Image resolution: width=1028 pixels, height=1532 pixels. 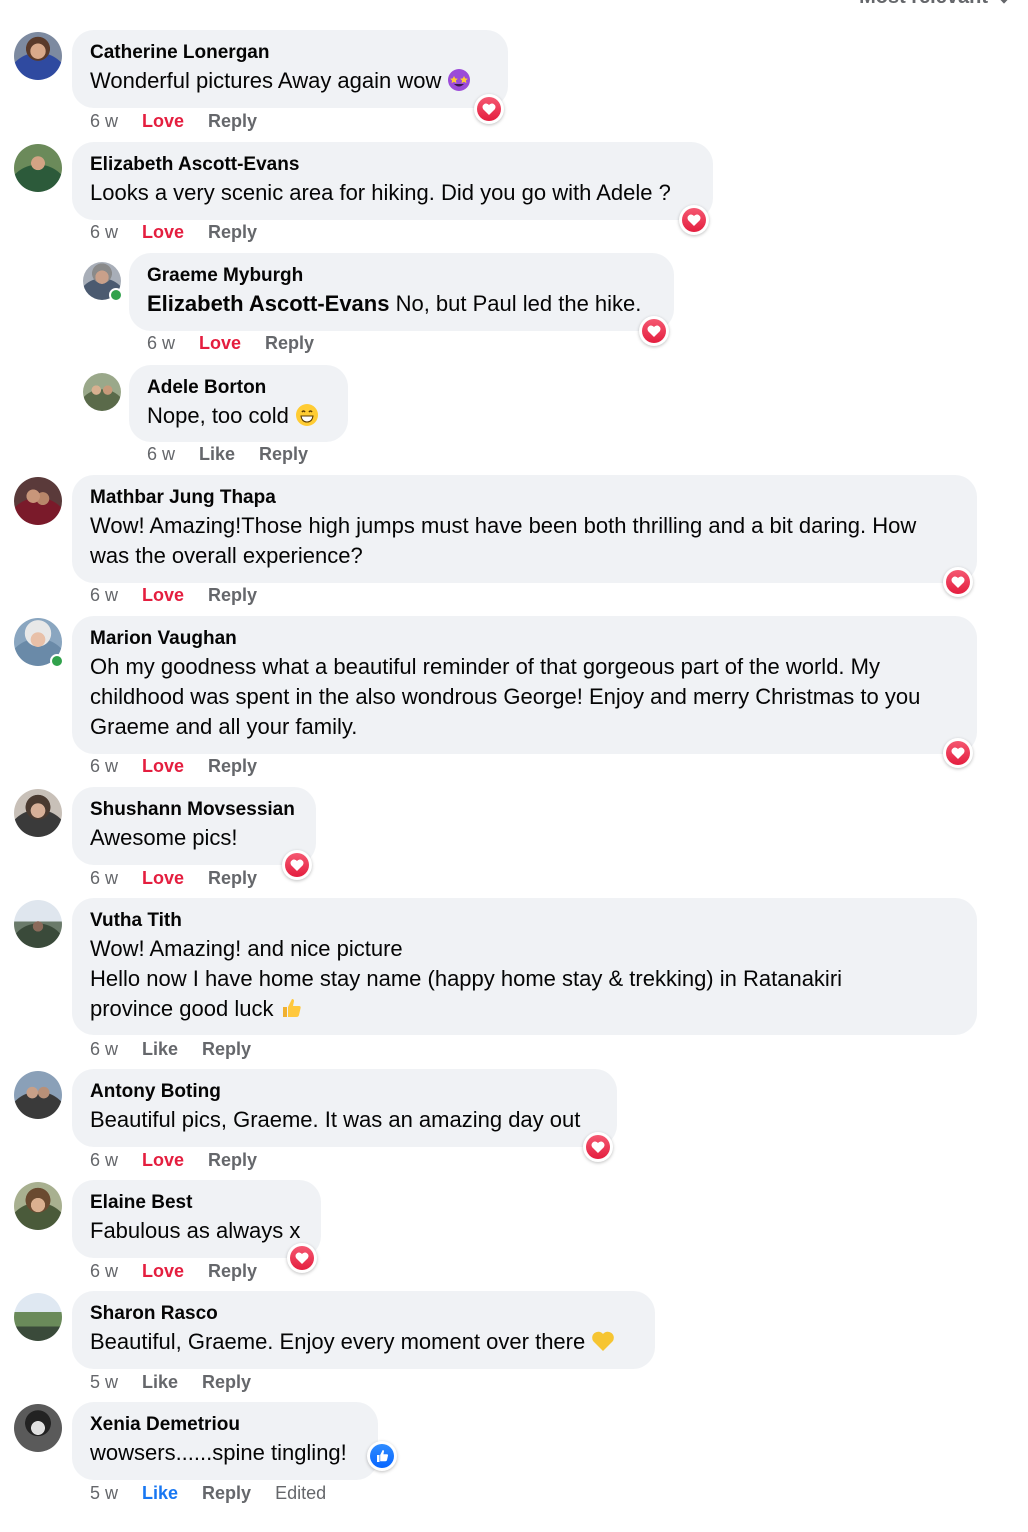 What do you see at coordinates (603, 1341) in the screenshot?
I see `yellow-heart-emoji-icon` at bounding box center [603, 1341].